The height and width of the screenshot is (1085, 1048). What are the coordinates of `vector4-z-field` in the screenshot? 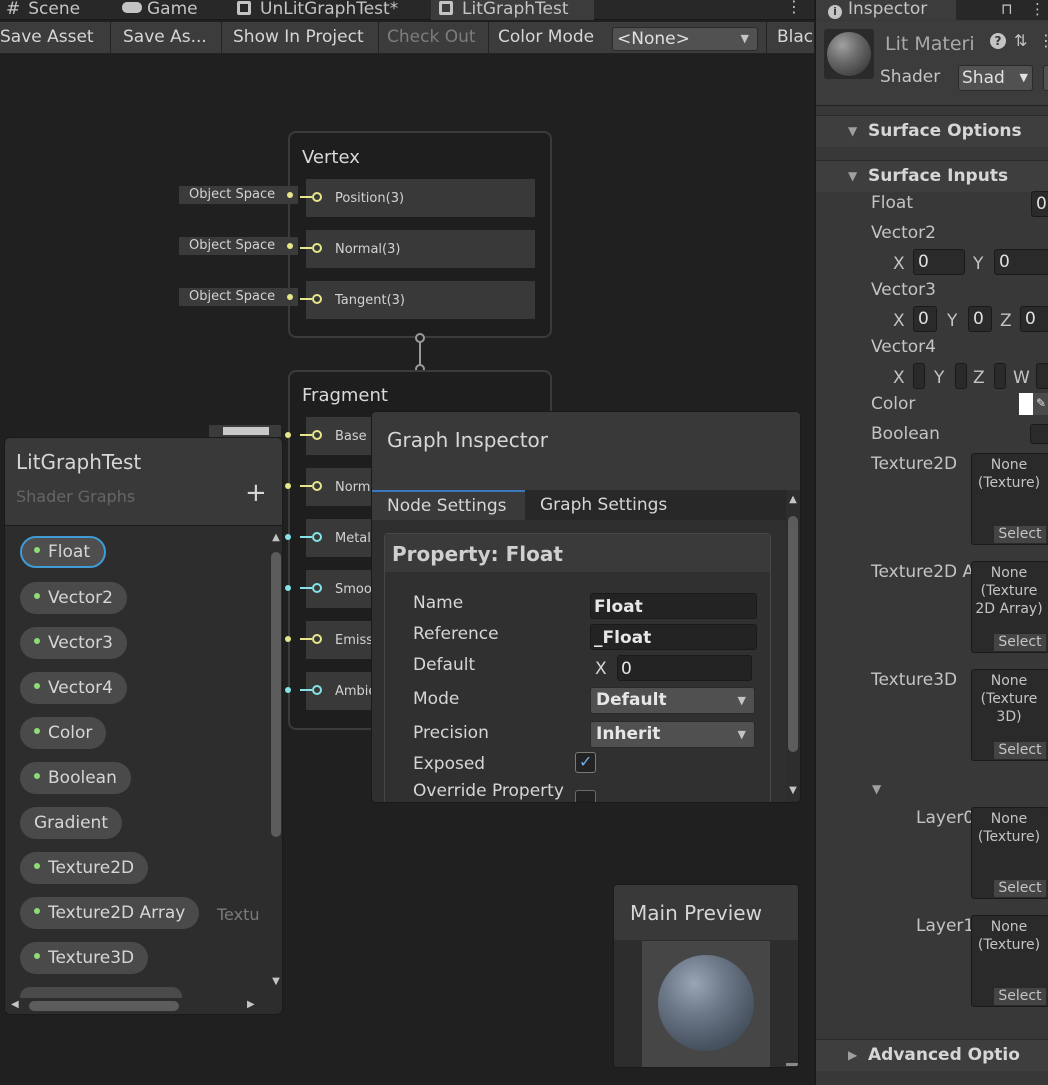 It's located at (1000, 376).